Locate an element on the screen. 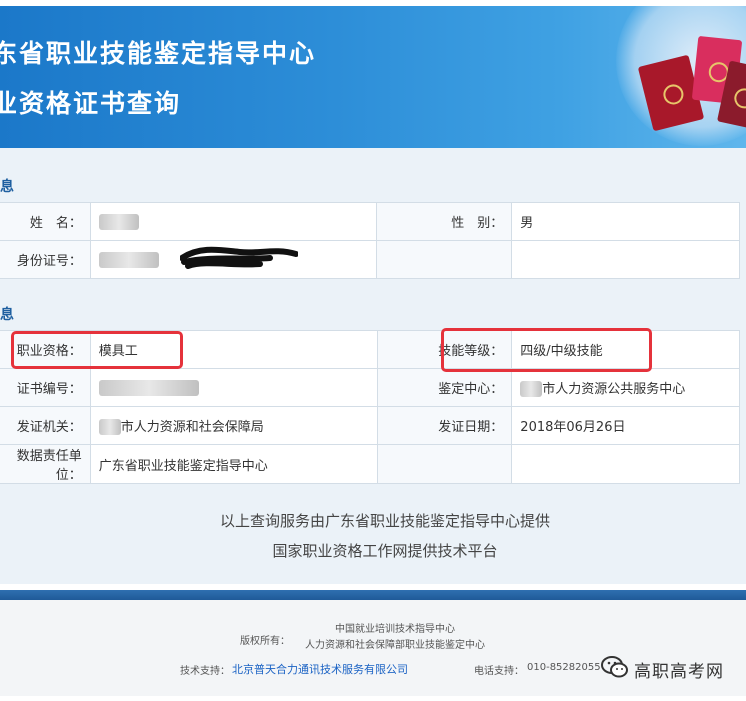 The height and width of the screenshot is (701, 746). data-unit-value: 广东省职业技能鉴定指导中心 is located at coordinates (233, 464).